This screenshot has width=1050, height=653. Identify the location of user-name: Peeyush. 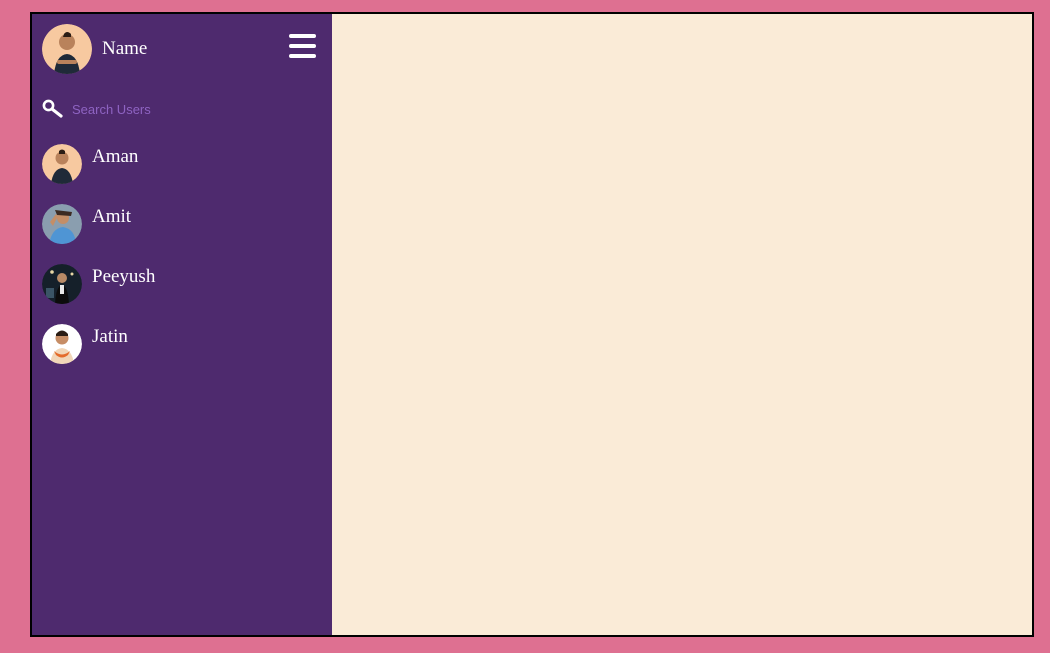
(124, 276).